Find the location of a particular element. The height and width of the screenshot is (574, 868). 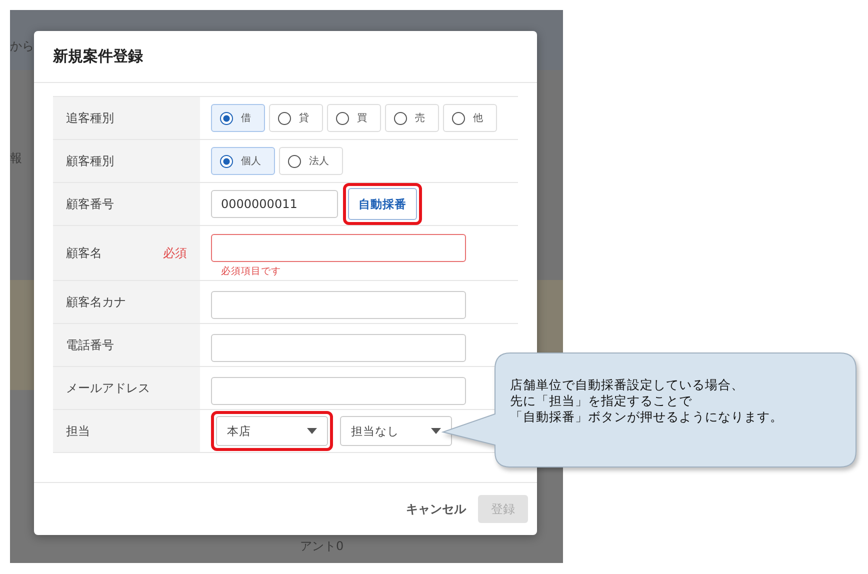

select-field: 本店 is located at coordinates (272, 431).